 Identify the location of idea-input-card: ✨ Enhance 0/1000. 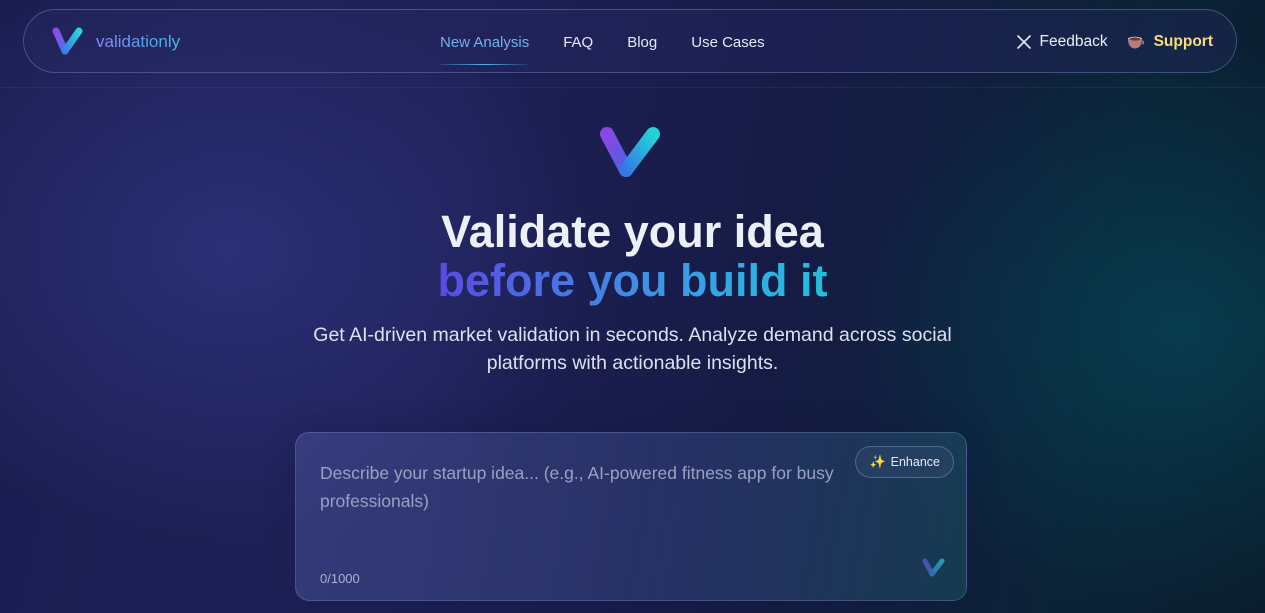
(631, 516).